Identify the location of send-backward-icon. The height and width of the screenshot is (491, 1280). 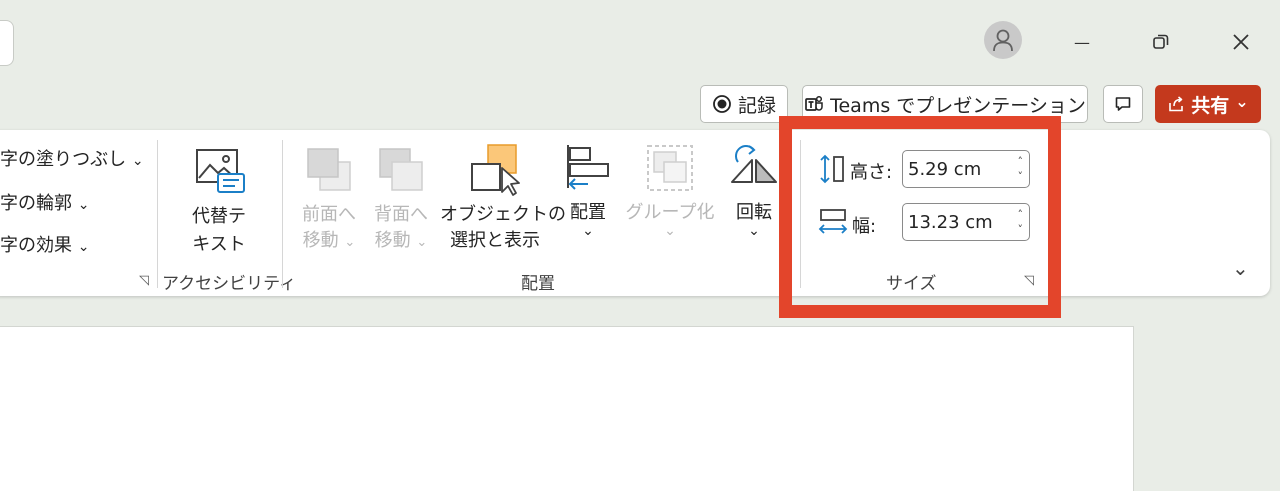
(401, 169).